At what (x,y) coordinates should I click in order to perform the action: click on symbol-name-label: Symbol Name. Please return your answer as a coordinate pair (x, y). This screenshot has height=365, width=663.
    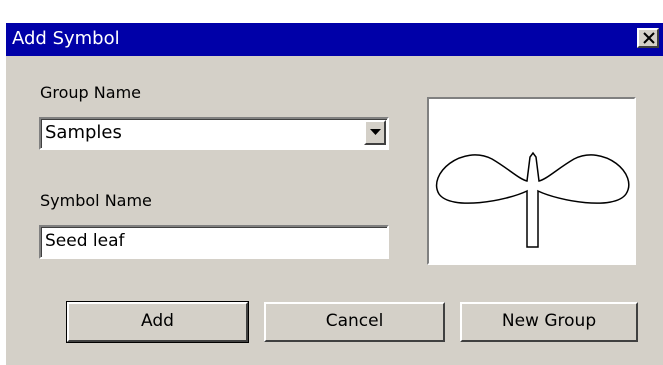
    Looking at the image, I should click on (96, 200).